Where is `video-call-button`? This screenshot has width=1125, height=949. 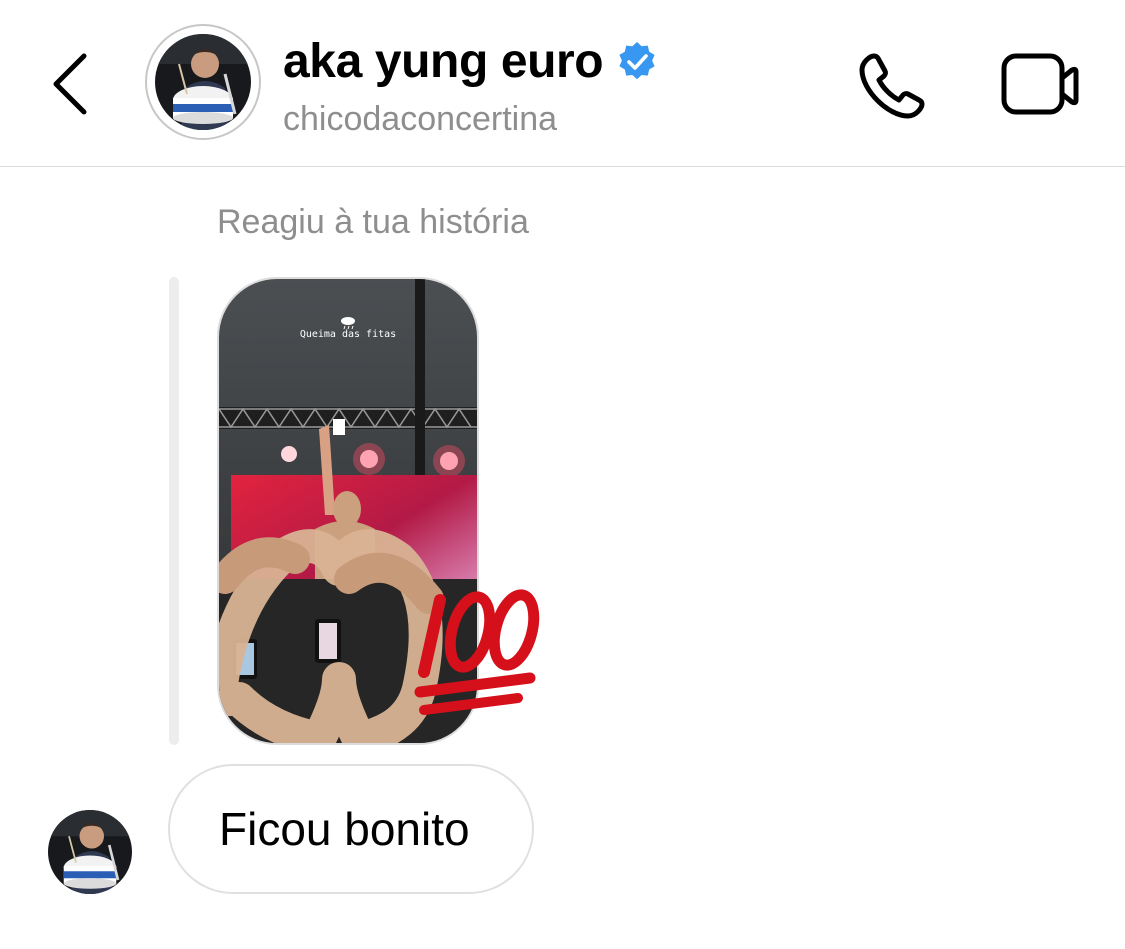
video-call-button is located at coordinates (1039, 86).